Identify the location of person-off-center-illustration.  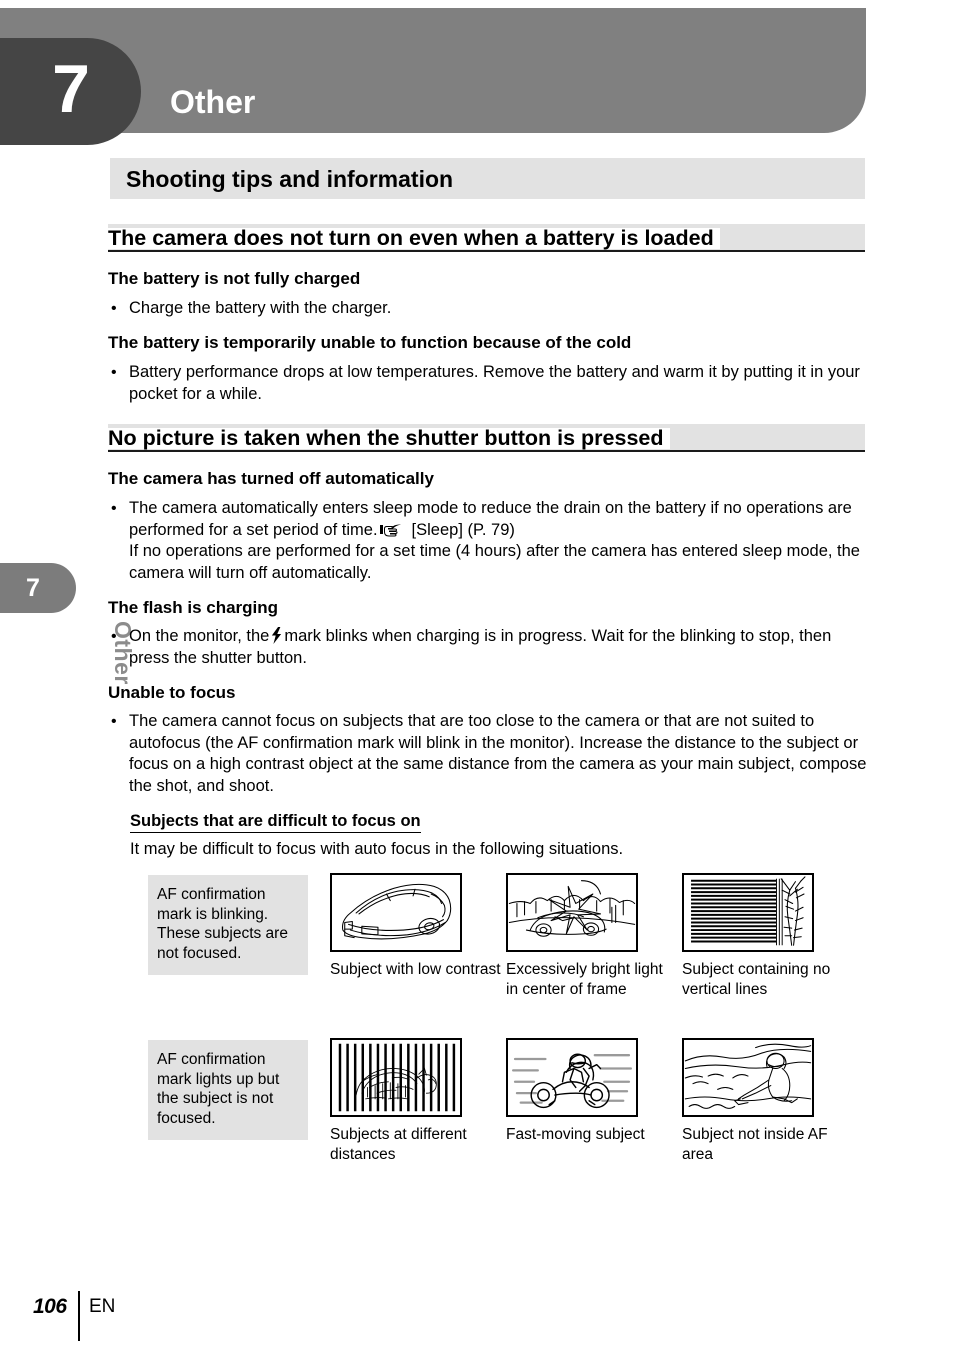
(748, 1077).